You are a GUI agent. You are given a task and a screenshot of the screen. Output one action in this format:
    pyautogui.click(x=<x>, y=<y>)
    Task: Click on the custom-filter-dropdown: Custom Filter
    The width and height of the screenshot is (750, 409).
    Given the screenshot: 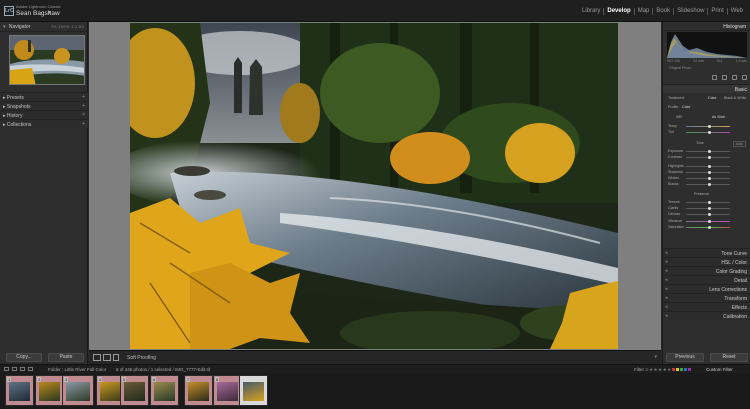 What is the action you would take?
    pyautogui.click(x=719, y=369)
    